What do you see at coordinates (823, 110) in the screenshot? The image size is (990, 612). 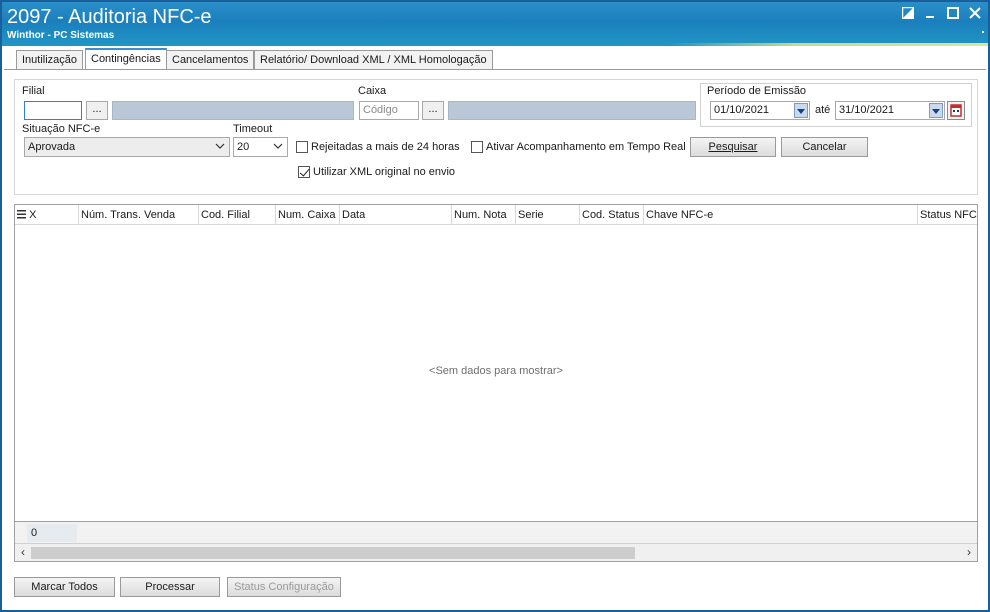 I see `date-separator: até` at bounding box center [823, 110].